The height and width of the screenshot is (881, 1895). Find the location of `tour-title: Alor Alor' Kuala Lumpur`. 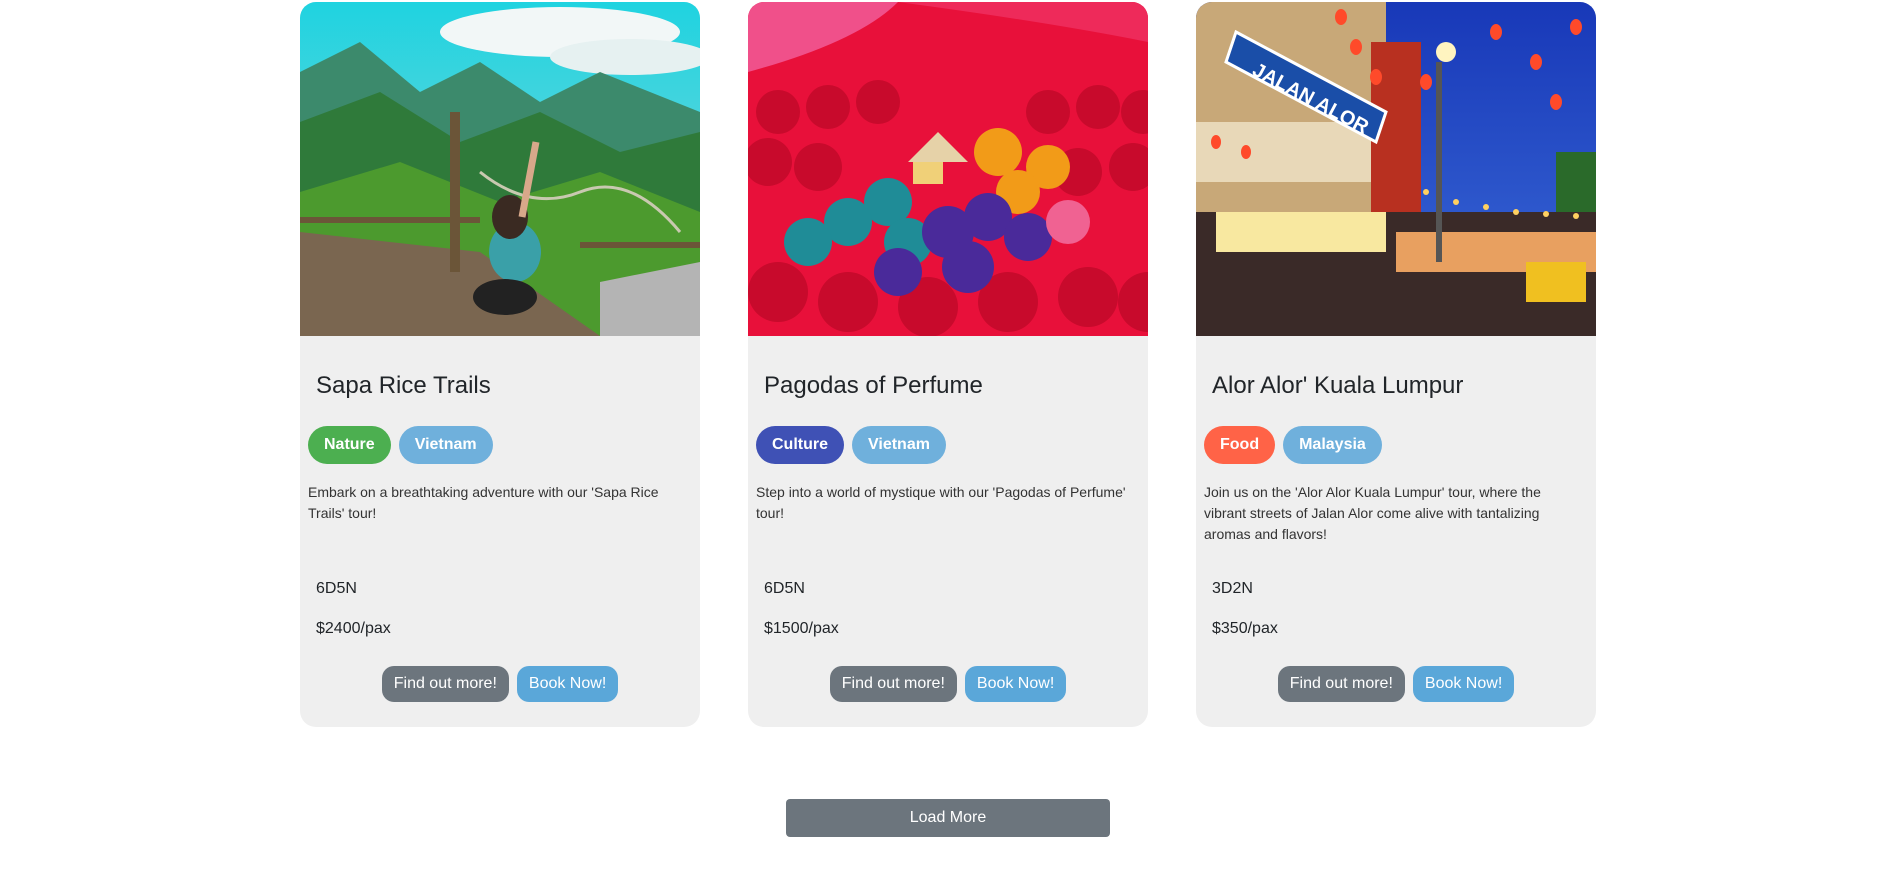

tour-title: Alor Alor' Kuala Lumpur is located at coordinates (1338, 385).